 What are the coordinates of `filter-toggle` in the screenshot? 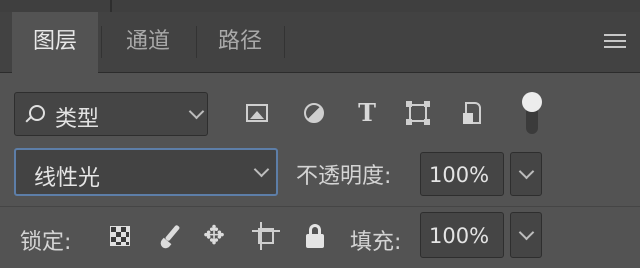 It's located at (532, 114).